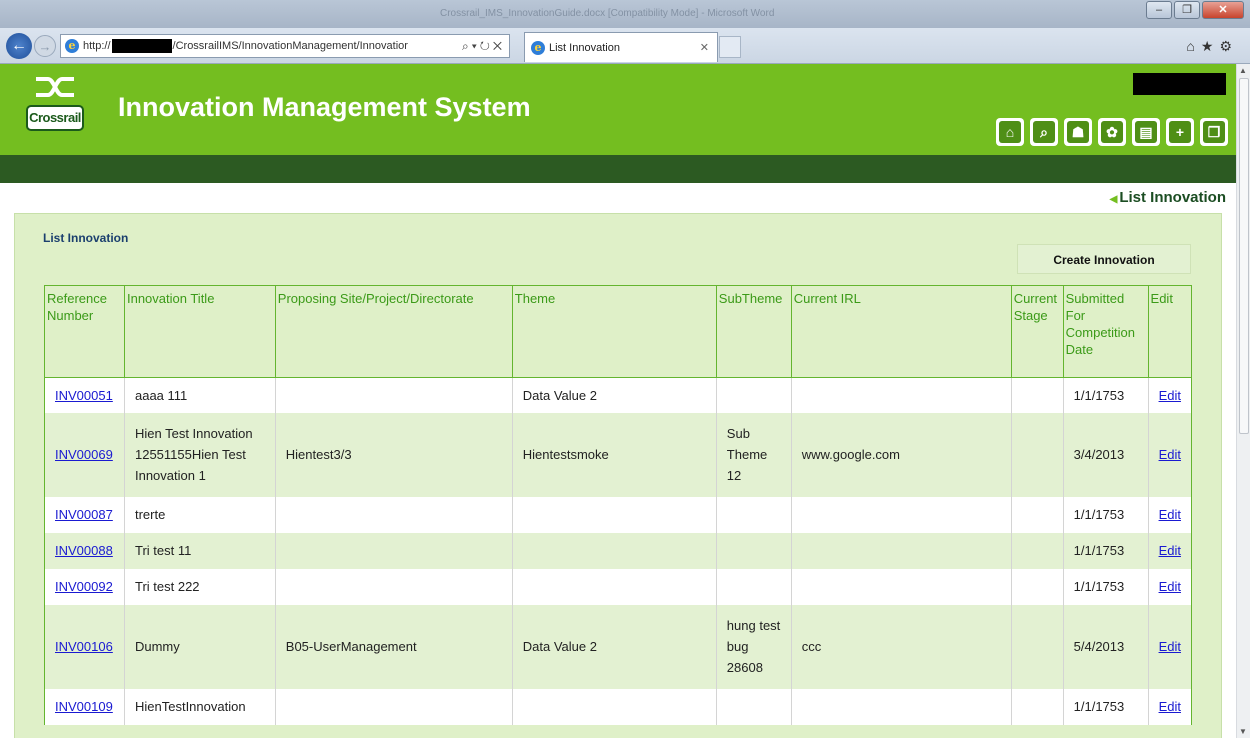 This screenshot has width=1250, height=738. What do you see at coordinates (199, 331) in the screenshot?
I see `column-header: Innovation Title` at bounding box center [199, 331].